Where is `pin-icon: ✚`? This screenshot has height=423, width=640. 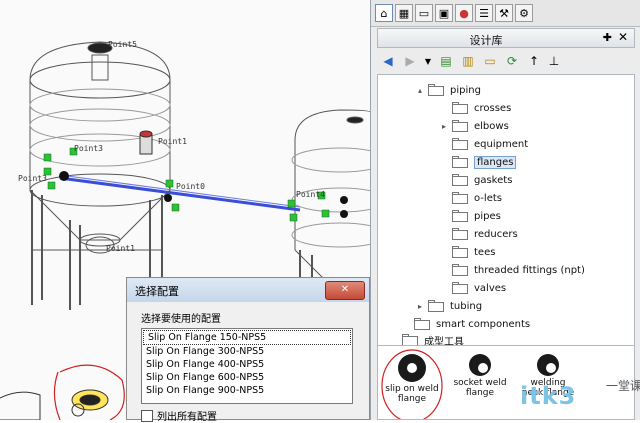
pin-icon: ✚ is located at coordinates (607, 37).